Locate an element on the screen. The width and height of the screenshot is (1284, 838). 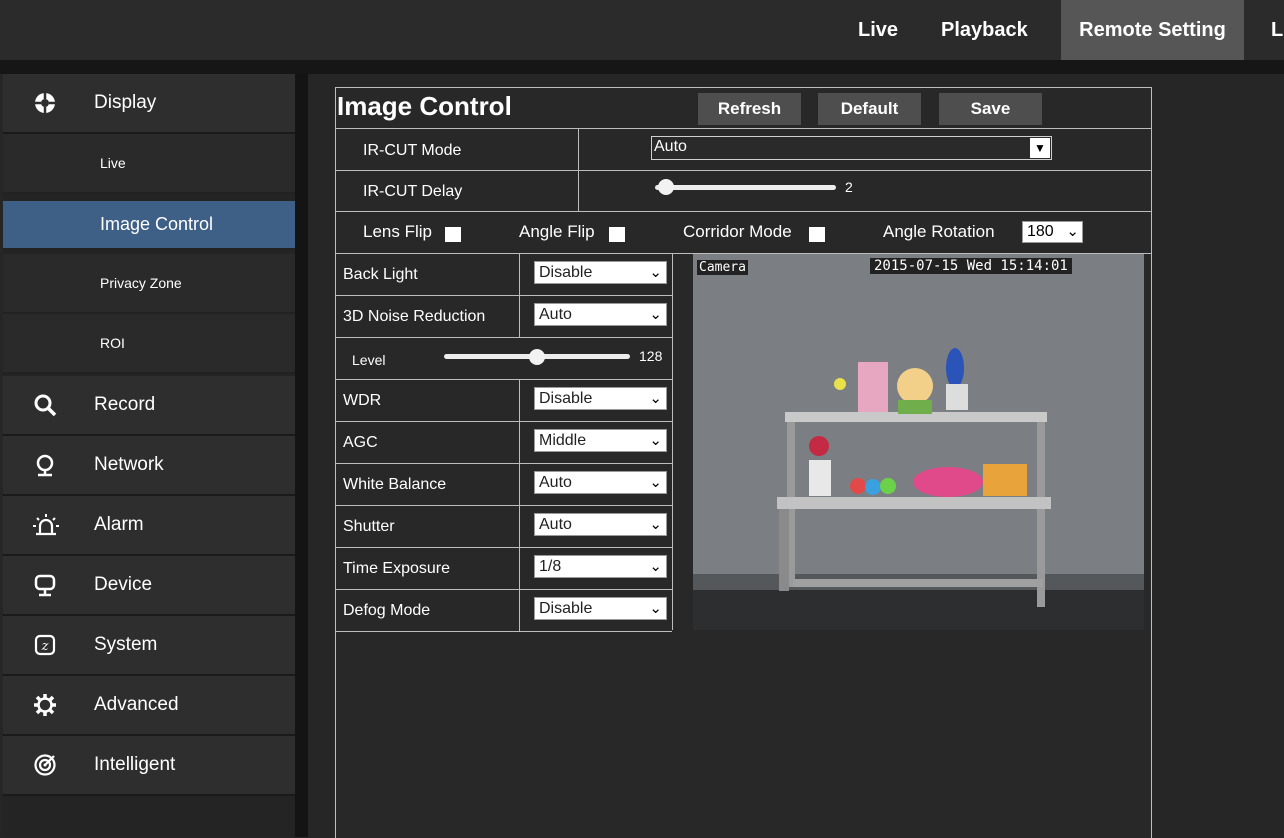
ircut-mode-select: Auto ▼ is located at coordinates (851, 148).